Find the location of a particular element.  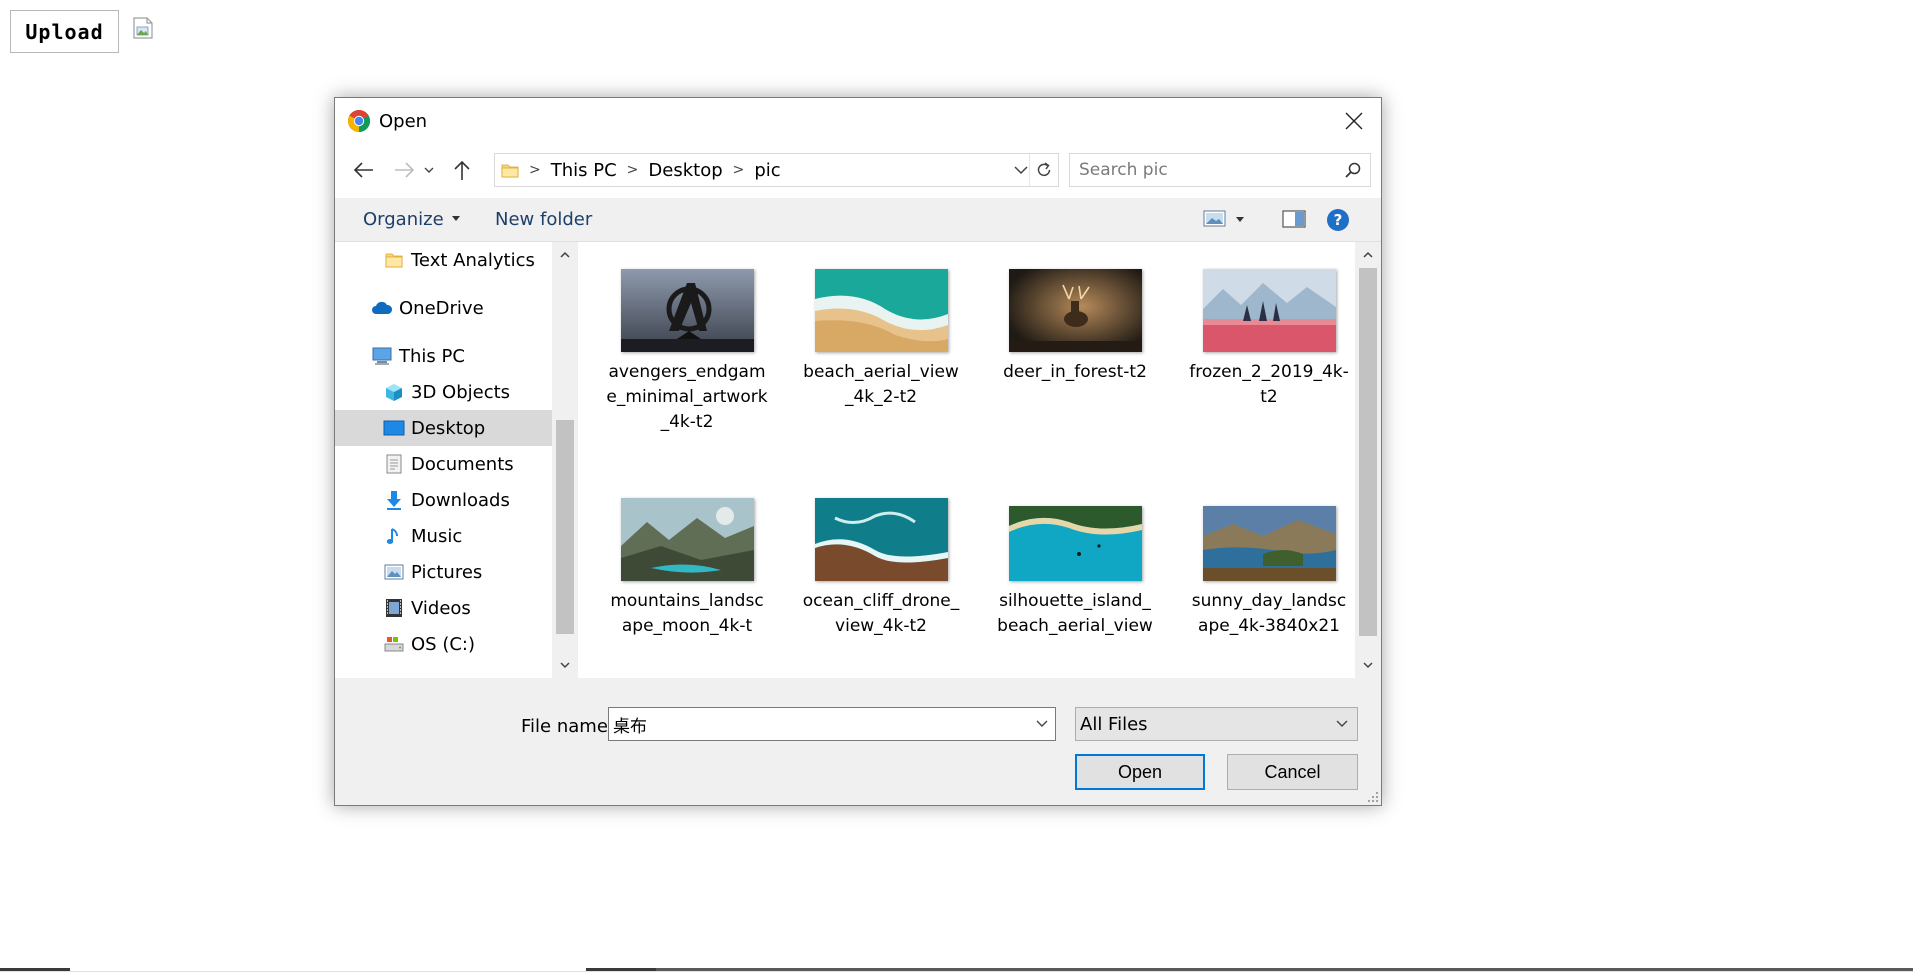

file-name-combobox is located at coordinates (832, 724).